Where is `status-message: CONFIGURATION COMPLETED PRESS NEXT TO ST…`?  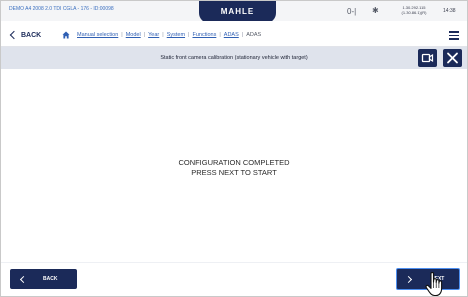
status-message: CONFIGURATION COMPLETED PRESS NEXT TO ST… is located at coordinates (234, 168).